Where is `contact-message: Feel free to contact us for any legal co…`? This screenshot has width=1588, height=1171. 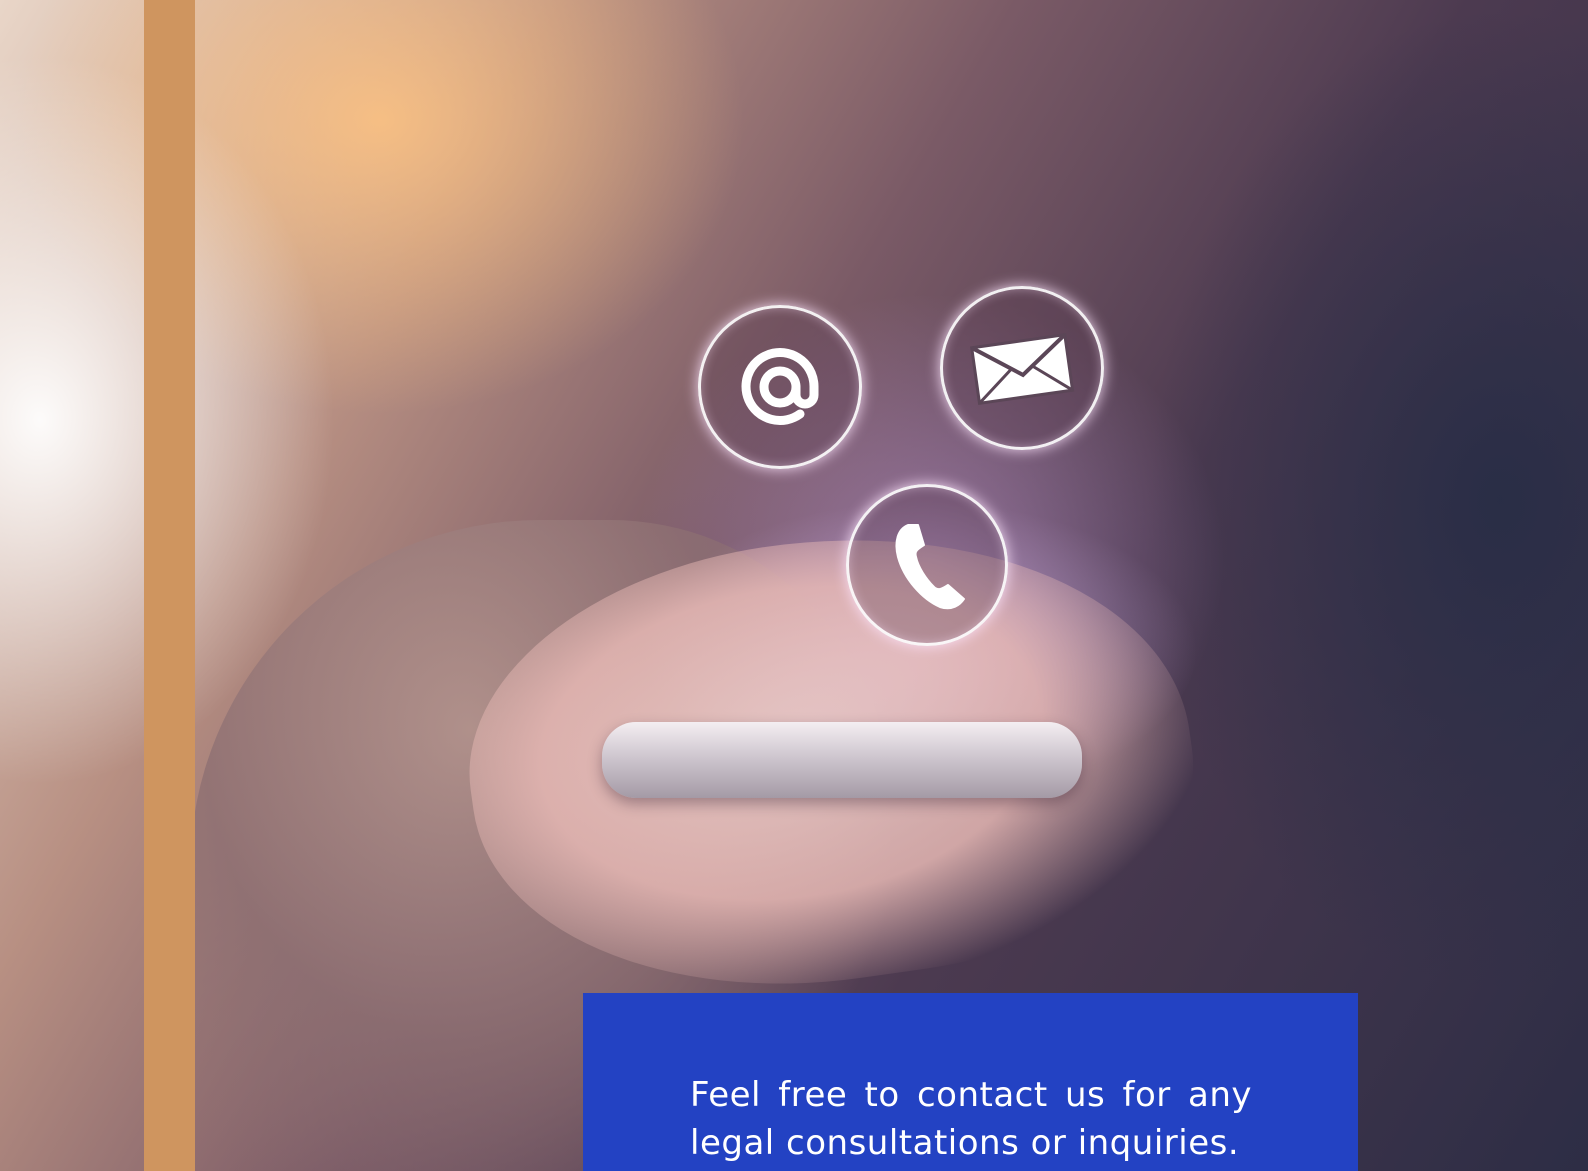 contact-message: Feel free to contact us for any legal co… is located at coordinates (971, 1119).